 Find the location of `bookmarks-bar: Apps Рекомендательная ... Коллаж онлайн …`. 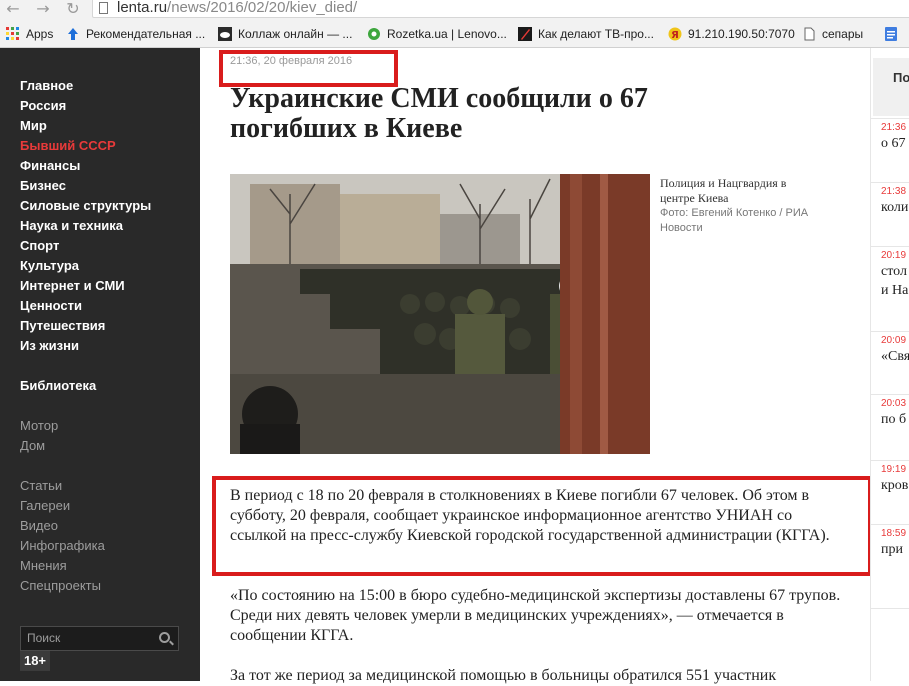

bookmarks-bar: Apps Рекомендательная ... Коллаж онлайн … is located at coordinates (454, 34).